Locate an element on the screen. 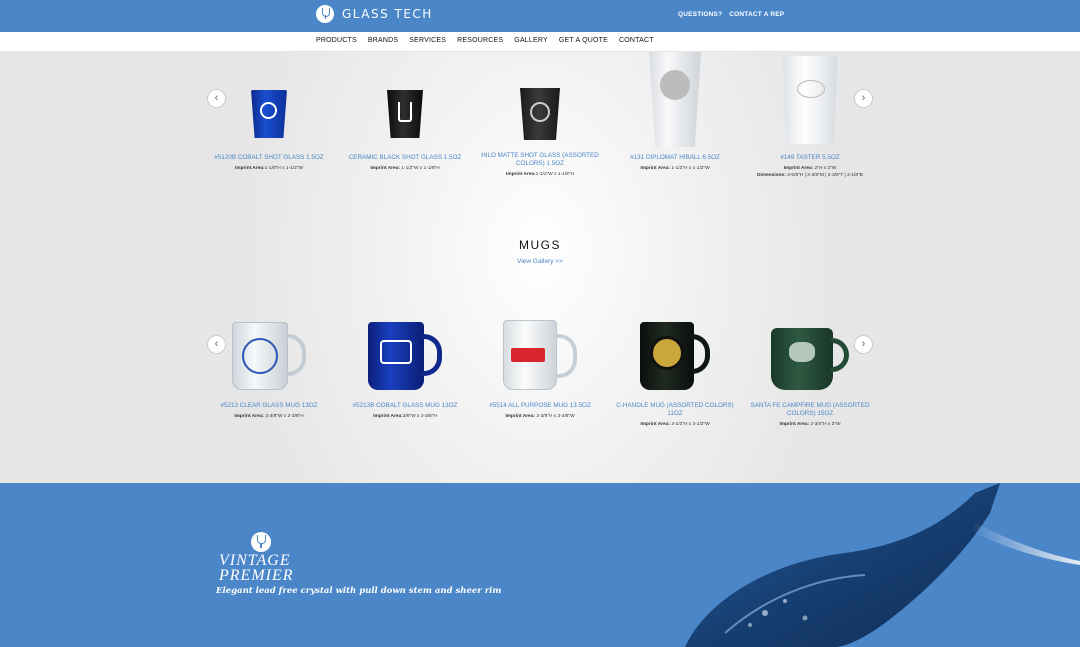 The image size is (1080, 647). contact-rep-link: CONTACT A REP is located at coordinates (756, 14).